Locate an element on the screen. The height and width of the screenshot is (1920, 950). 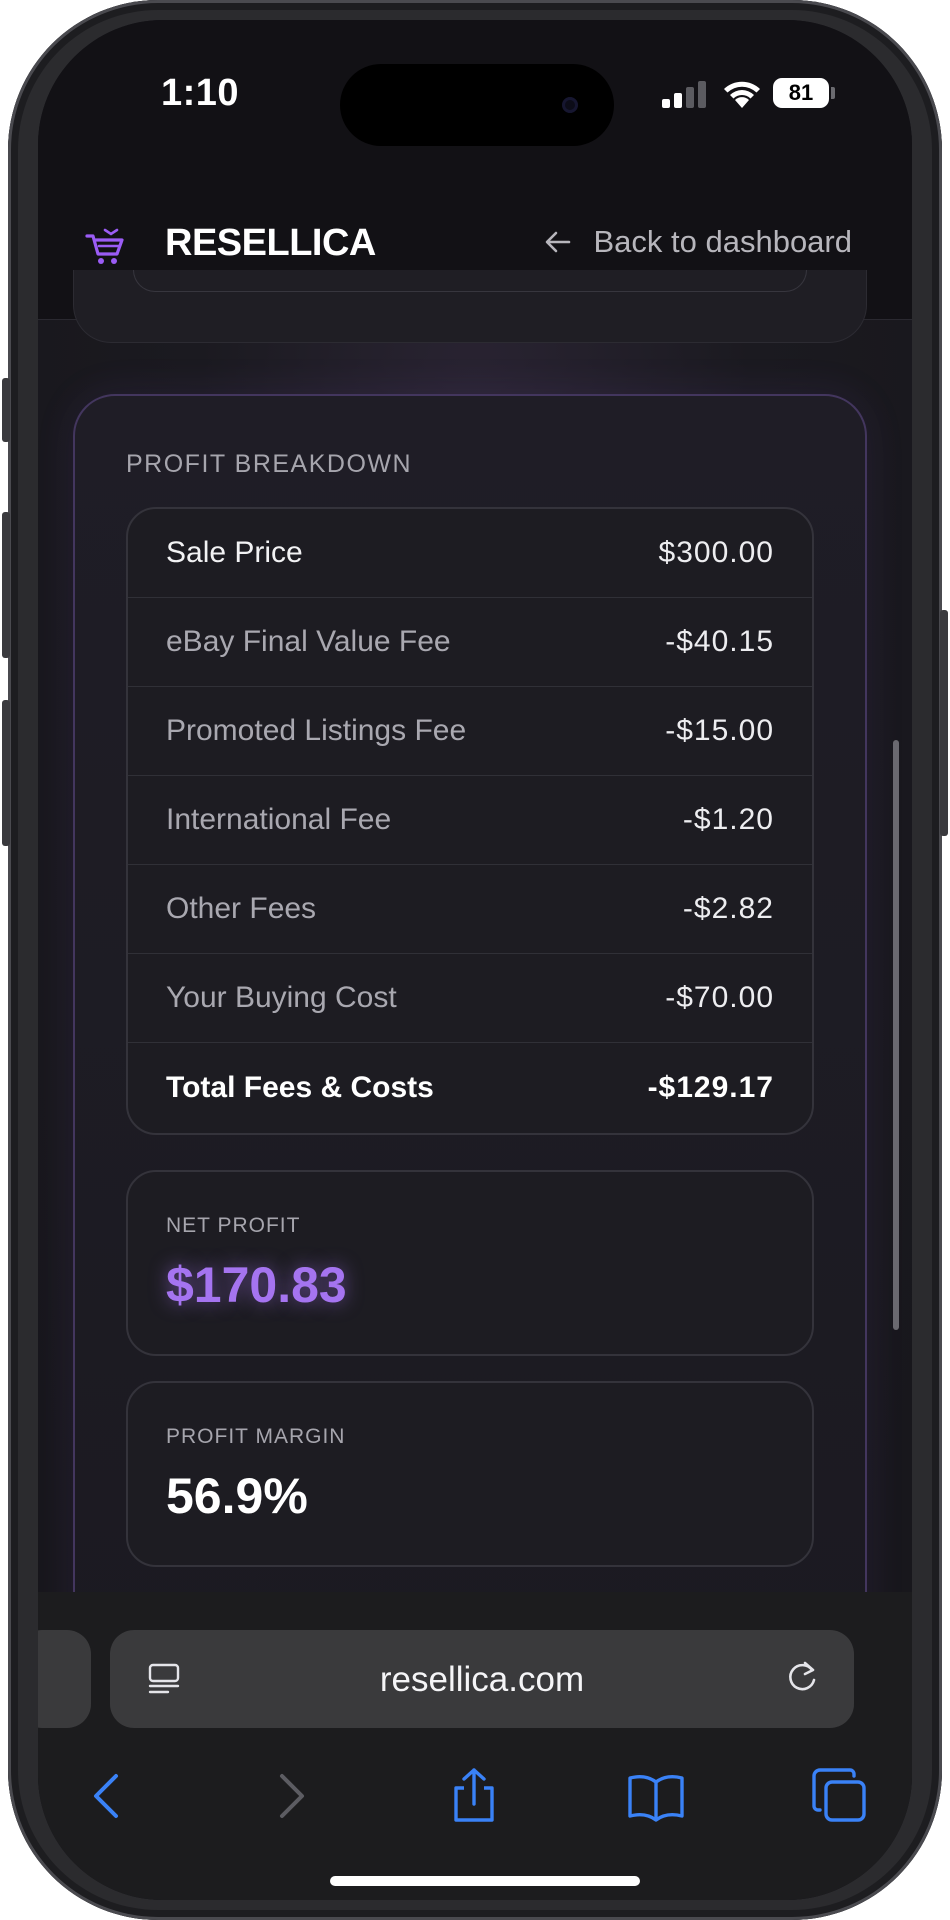
net-profit-label: NET PROFIT is located at coordinates (233, 1225).